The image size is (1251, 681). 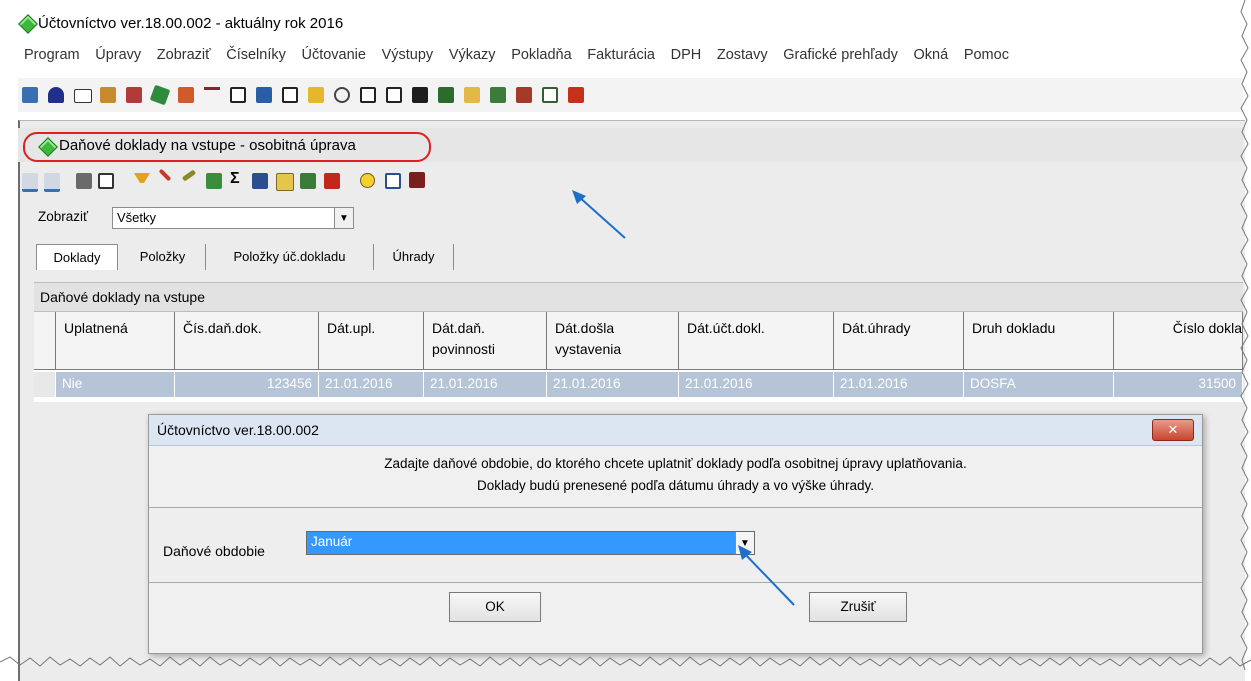 What do you see at coordinates (83, 96) in the screenshot?
I see `mail-icon` at bounding box center [83, 96].